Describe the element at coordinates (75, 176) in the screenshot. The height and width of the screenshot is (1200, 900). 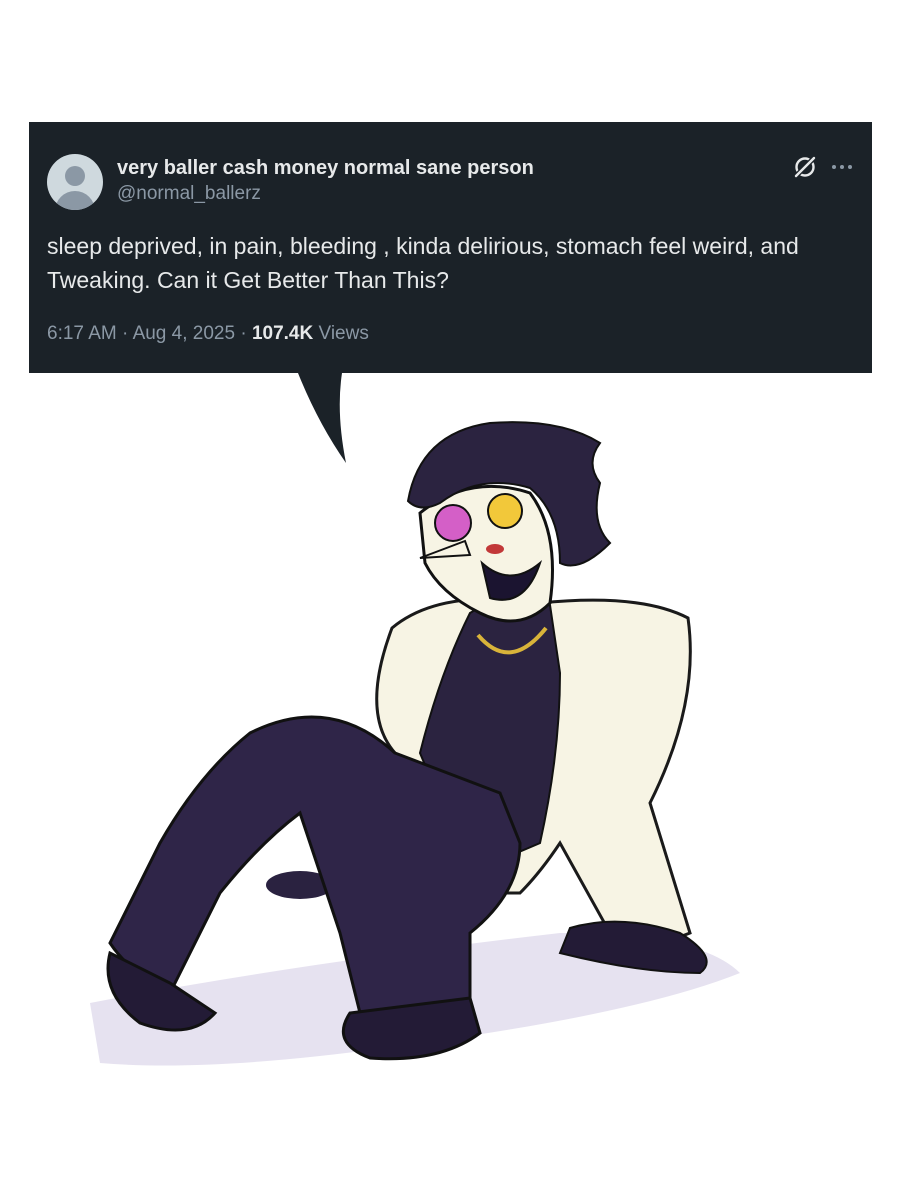
I see `avatar-head-shape` at that location.